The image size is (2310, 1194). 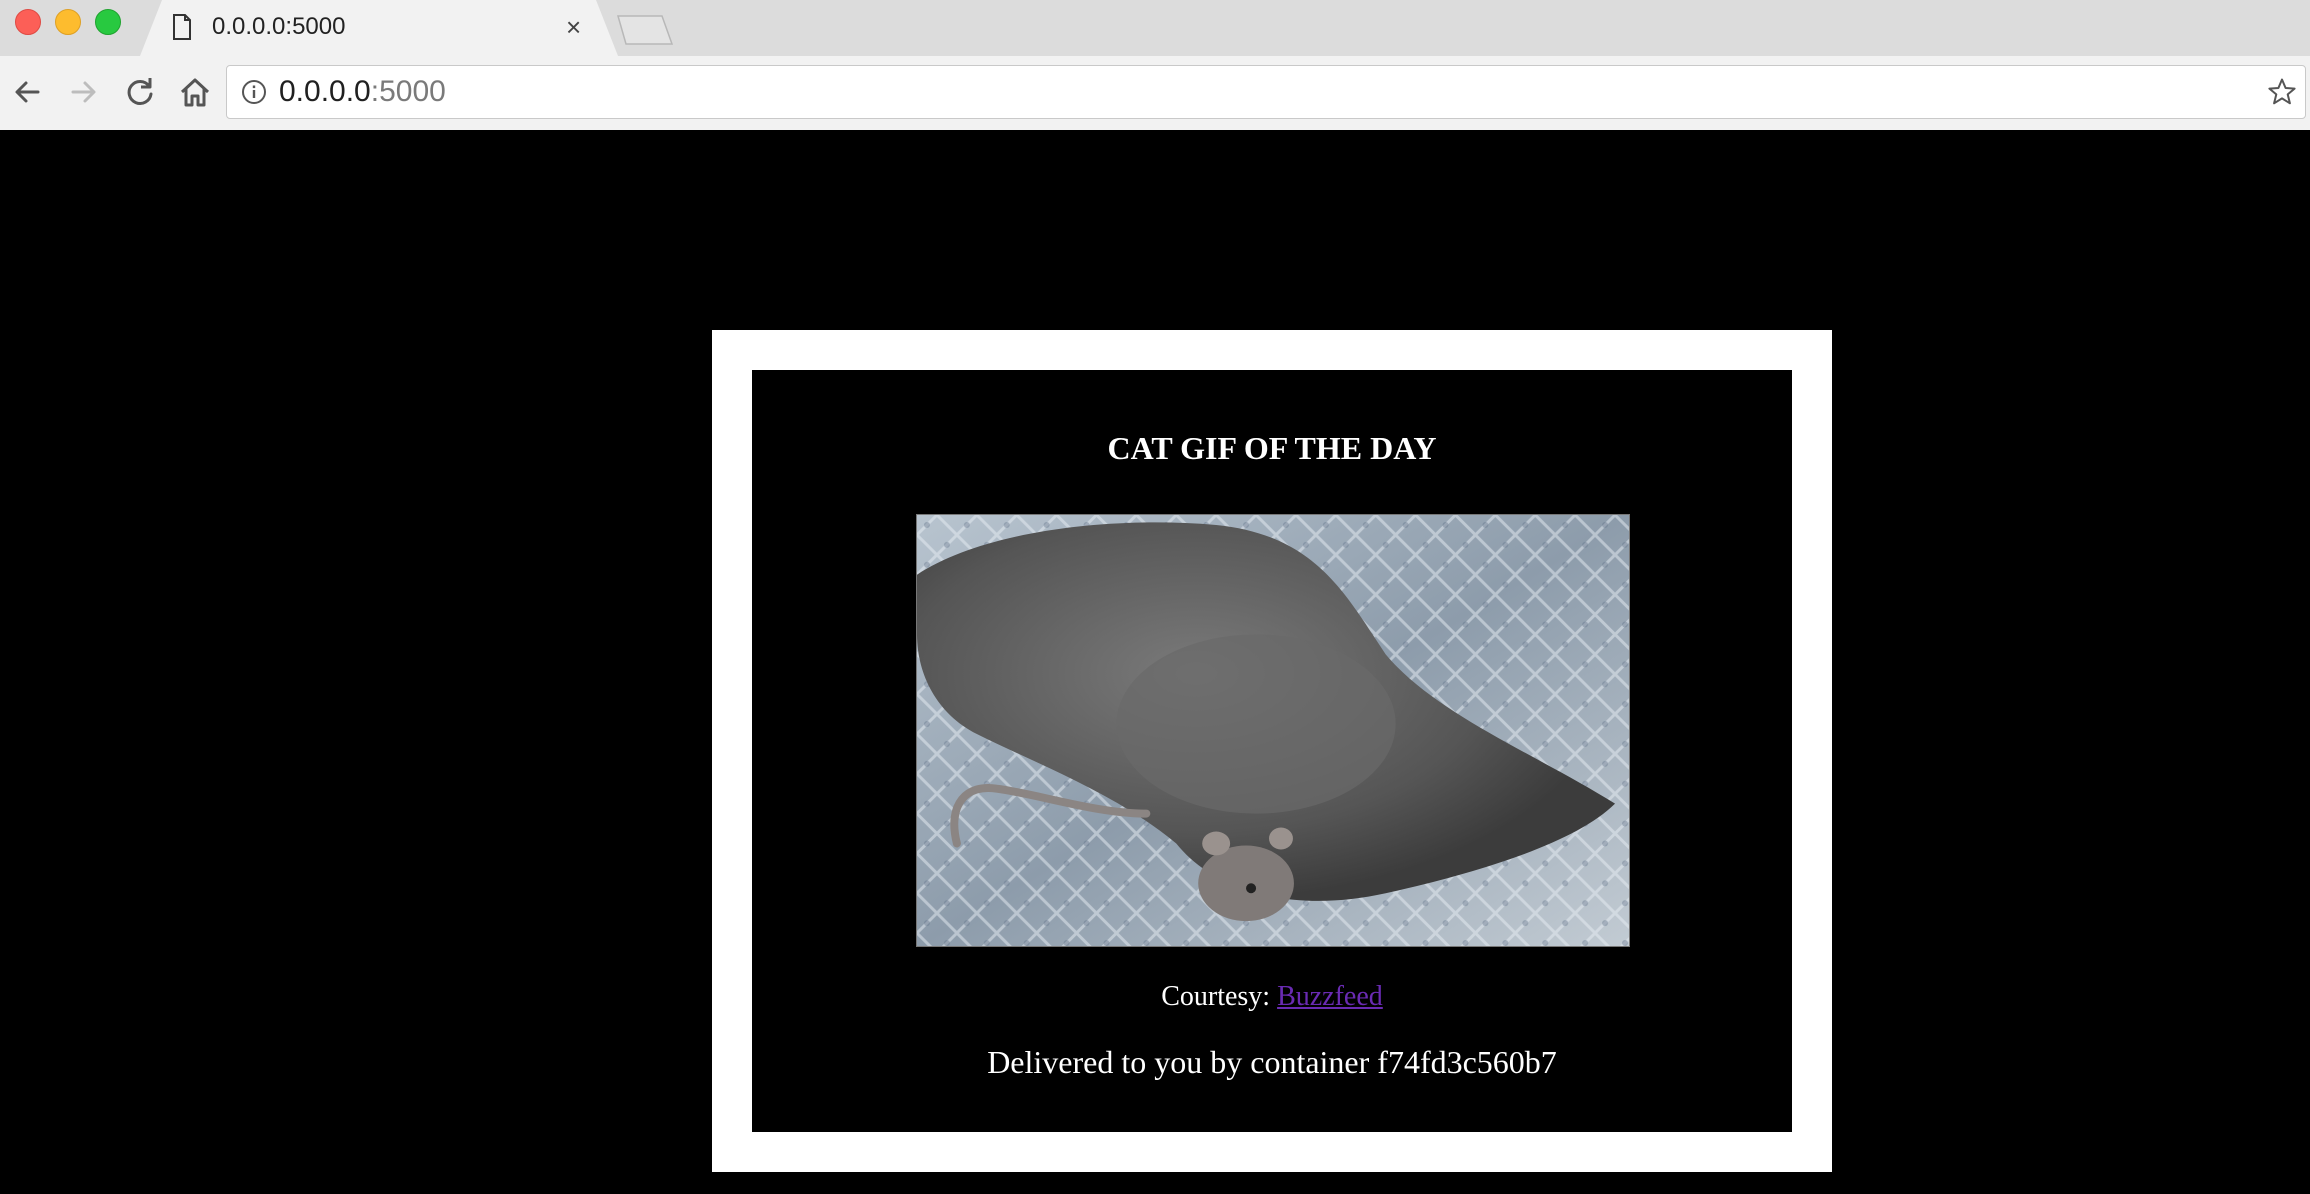 What do you see at coordinates (182, 27) in the screenshot?
I see `page-icon` at bounding box center [182, 27].